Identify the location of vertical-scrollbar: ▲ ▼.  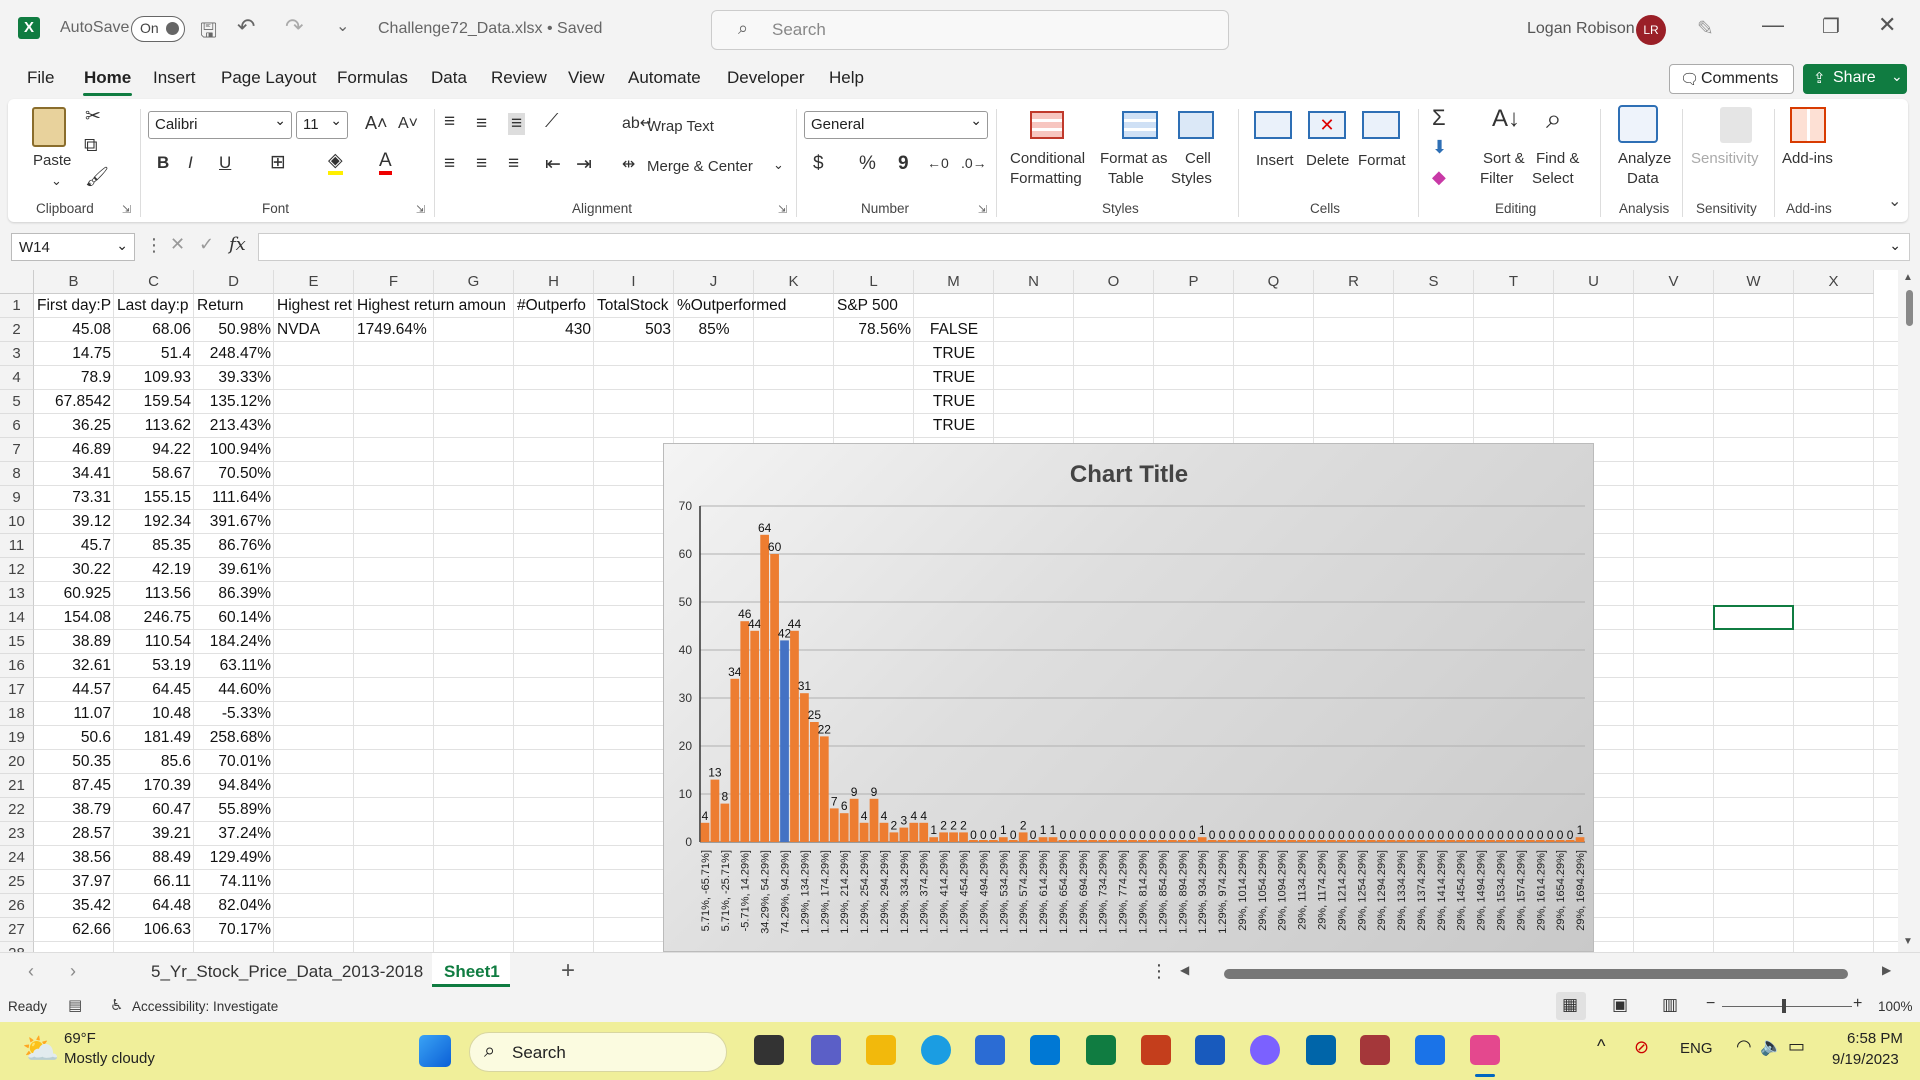
(1909, 611).